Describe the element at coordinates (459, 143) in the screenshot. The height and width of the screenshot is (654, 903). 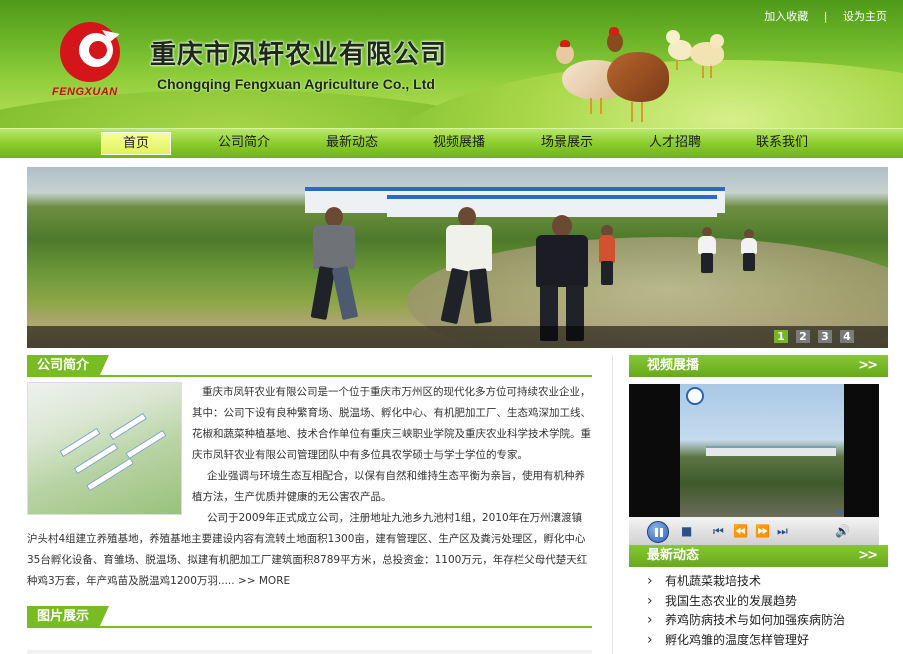
I see `nav-item-video: 视频展播` at that location.